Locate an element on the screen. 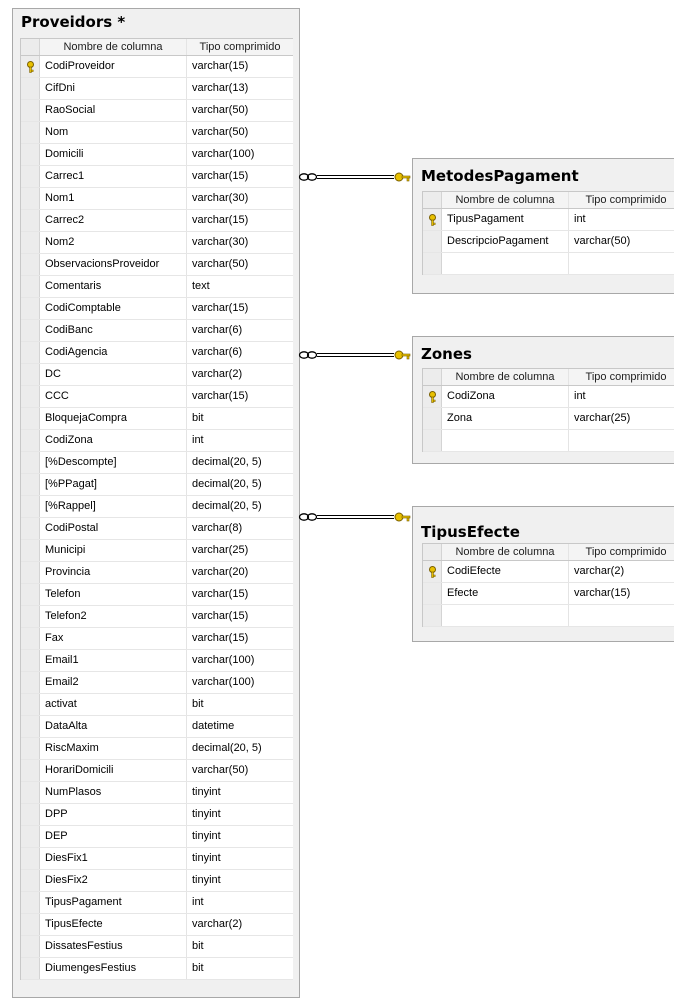  column-row: Nom2 varchar(30) is located at coordinates (157, 243).